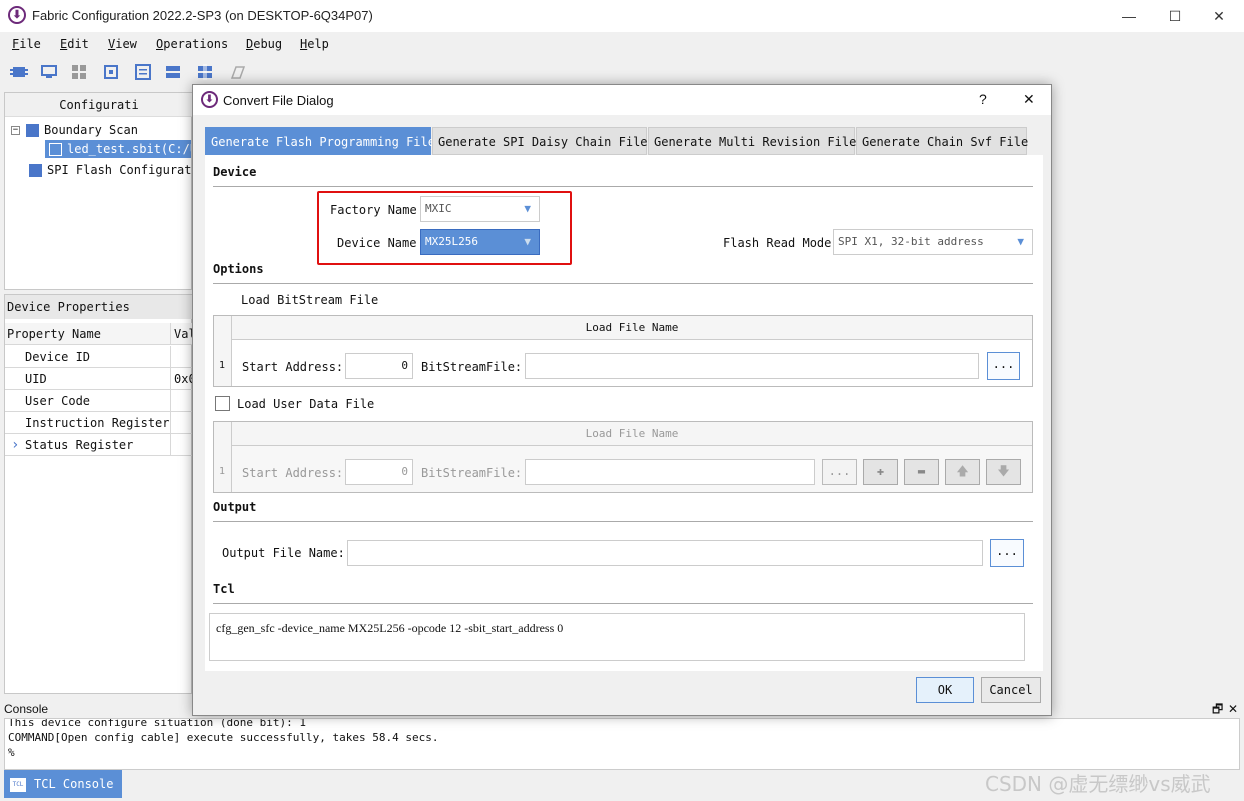  Describe the element at coordinates (1233, 709) in the screenshot. I see `close-console-icon: ✕` at that location.